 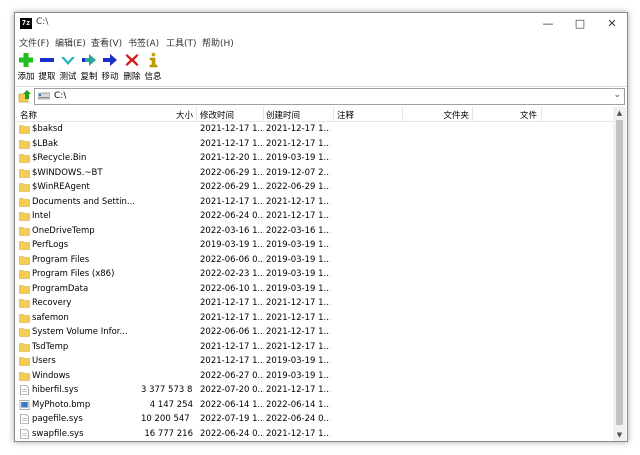 What do you see at coordinates (89, 67) in the screenshot?
I see `copy-button: 复制` at bounding box center [89, 67].